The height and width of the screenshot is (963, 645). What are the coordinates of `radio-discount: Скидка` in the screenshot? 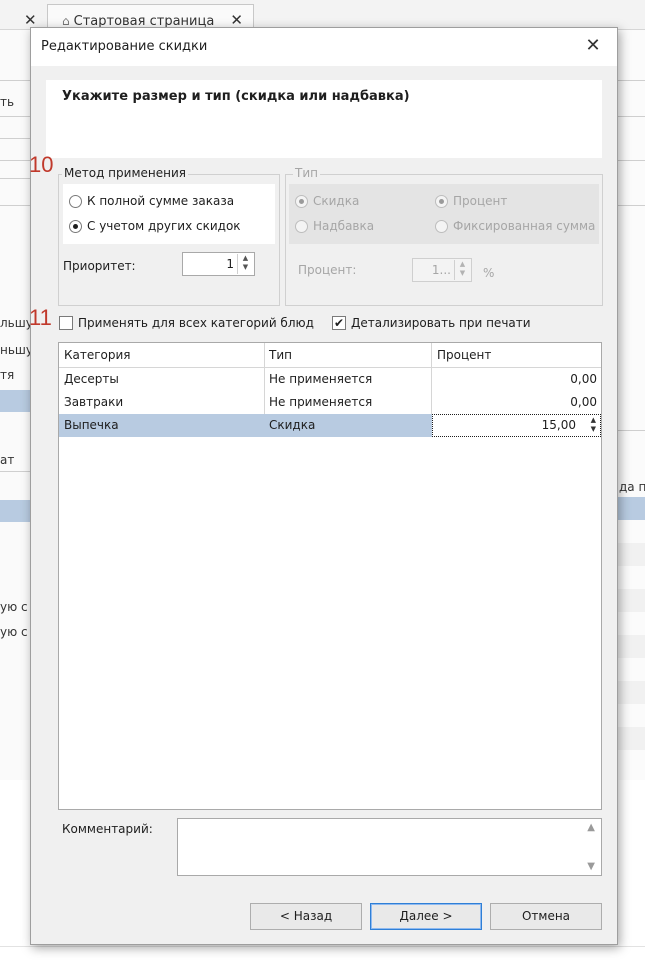 It's located at (327, 201).